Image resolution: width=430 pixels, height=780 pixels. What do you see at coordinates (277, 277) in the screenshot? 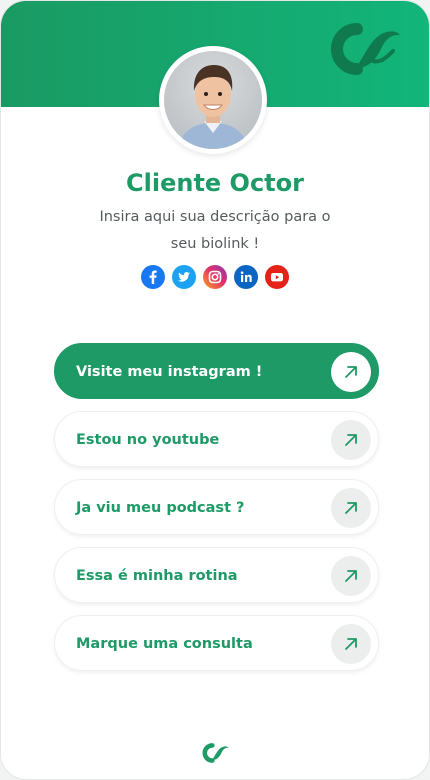
I see `youtube-icon` at bounding box center [277, 277].